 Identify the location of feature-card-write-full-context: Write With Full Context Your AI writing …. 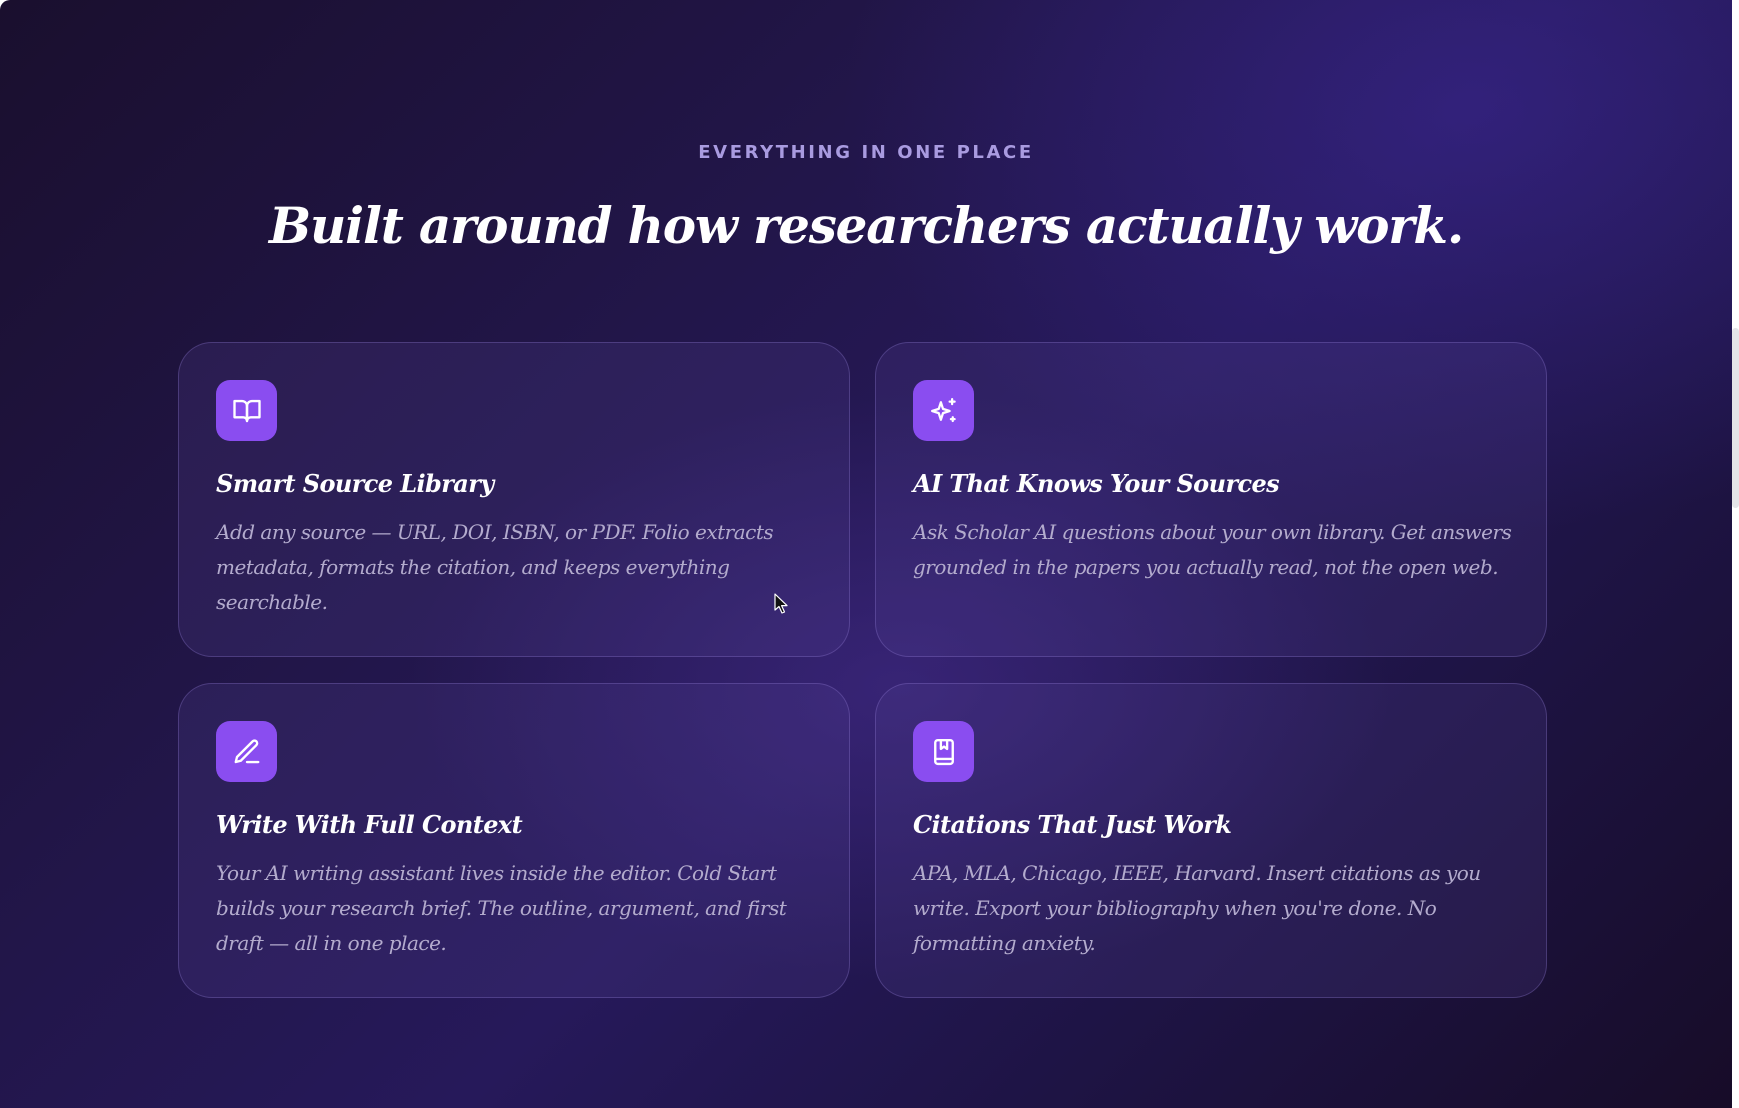
(514, 840).